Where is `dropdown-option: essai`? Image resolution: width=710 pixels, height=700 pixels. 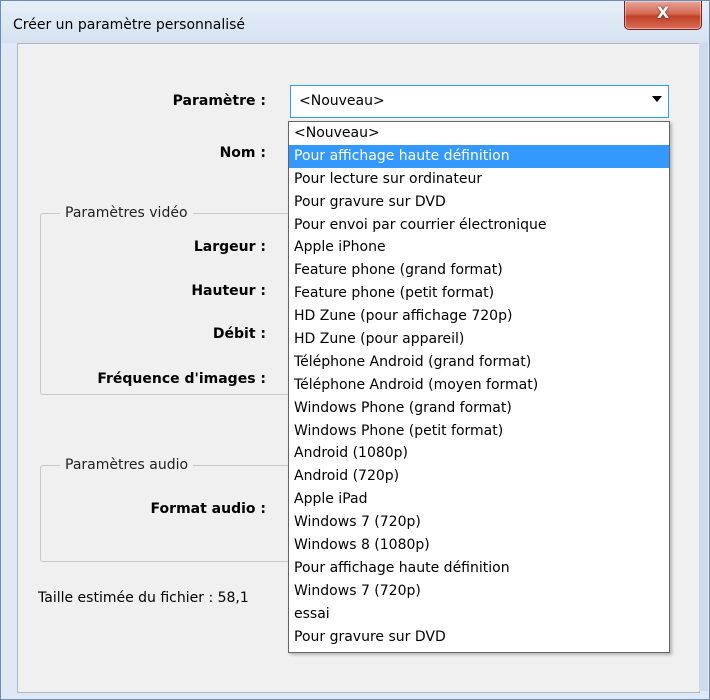
dropdown-option: essai is located at coordinates (479, 614).